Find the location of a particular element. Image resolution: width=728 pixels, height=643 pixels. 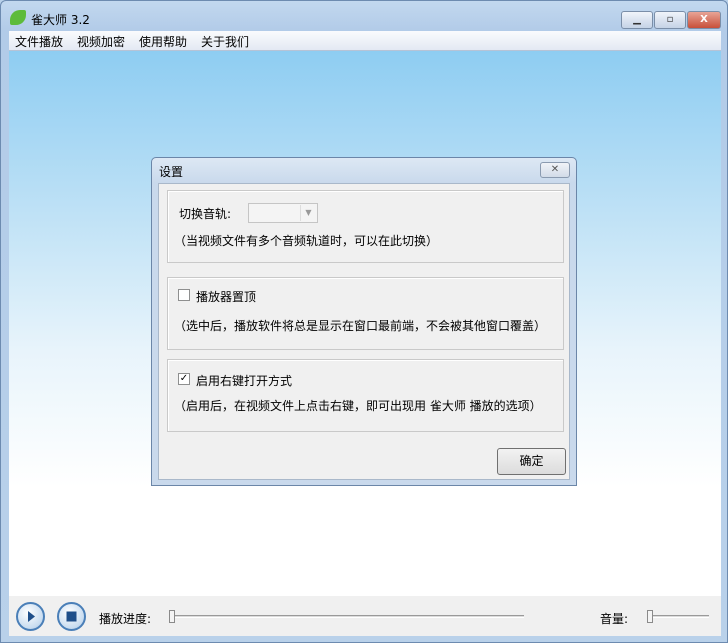

topmost-group: 播放器置顶 （选中后，播放软件将总是显示在窗口最前端，不会被其他窗口覆盖） is located at coordinates (365, 313).